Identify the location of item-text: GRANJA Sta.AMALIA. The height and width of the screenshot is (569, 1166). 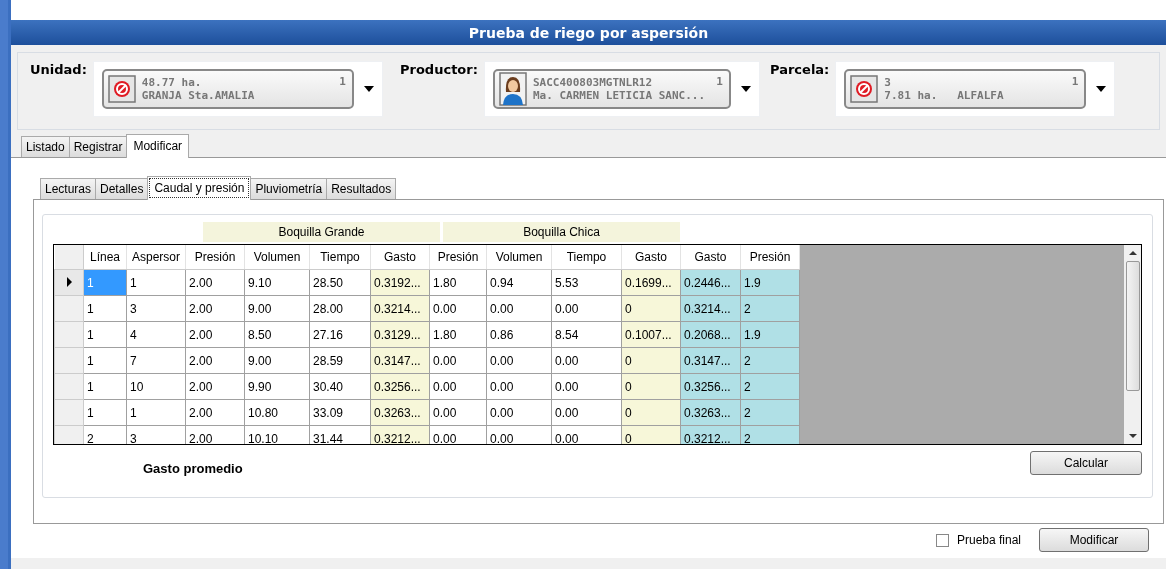
(198, 95).